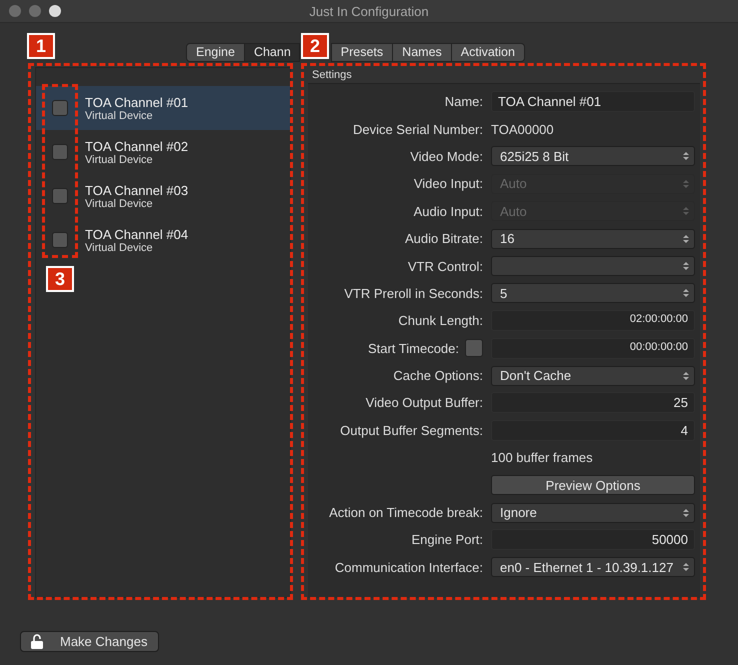 The width and height of the screenshot is (738, 665). Describe the element at coordinates (593, 567) in the screenshot. I see `dropdown: en0 - Ethernet 1 - 10.39.1.127` at that location.